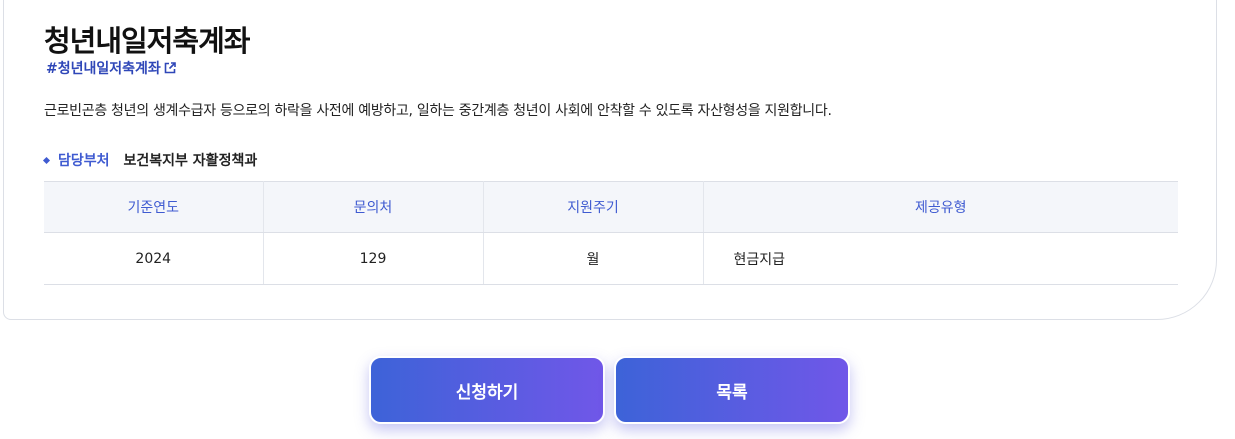 The height and width of the screenshot is (439, 1235). I want to click on header-support-cycle: 지원주기, so click(593, 207).